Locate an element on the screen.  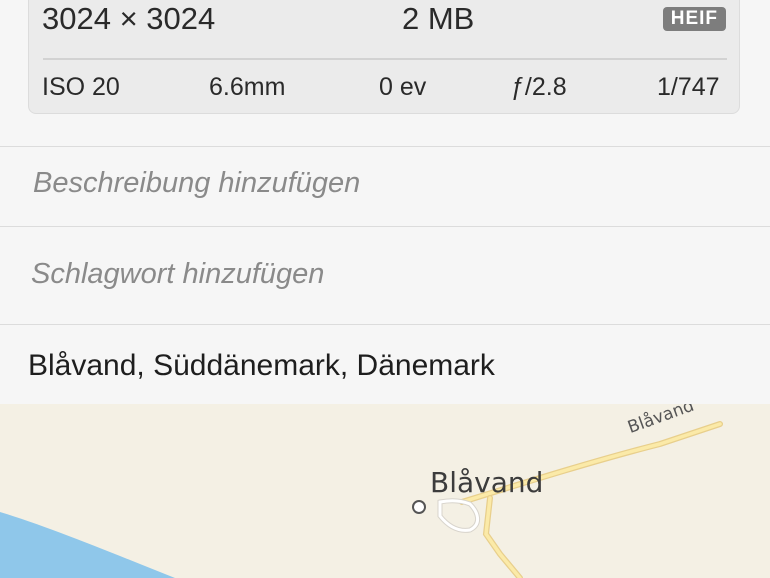
aperture-value: ƒ/2.8 is located at coordinates (539, 87).